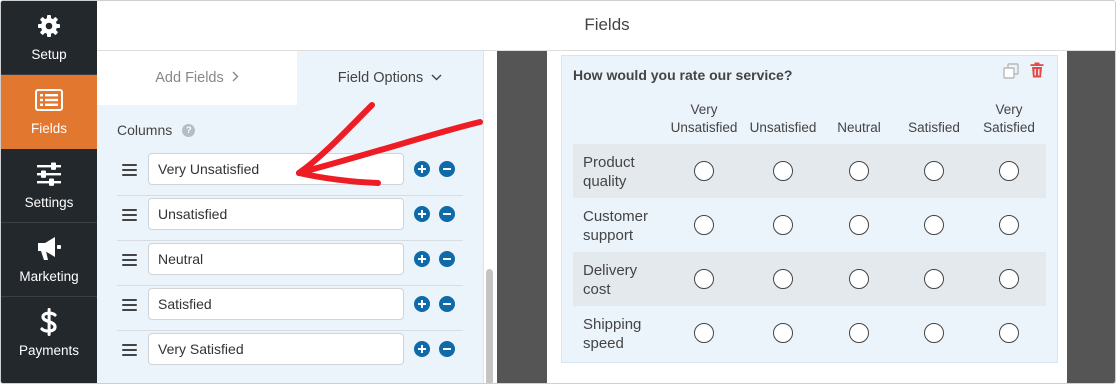  I want to click on red-arrow-annotation, so click(389, 144).